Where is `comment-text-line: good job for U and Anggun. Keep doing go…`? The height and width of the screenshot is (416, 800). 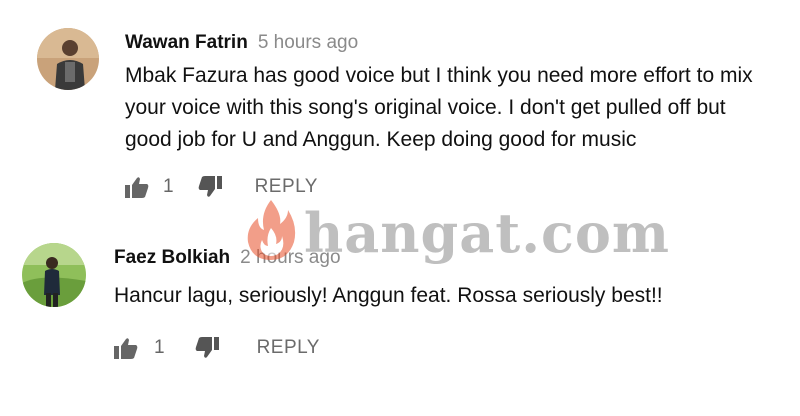
comment-text-line: good job for U and Anggun. Keep doing go… is located at coordinates (381, 139).